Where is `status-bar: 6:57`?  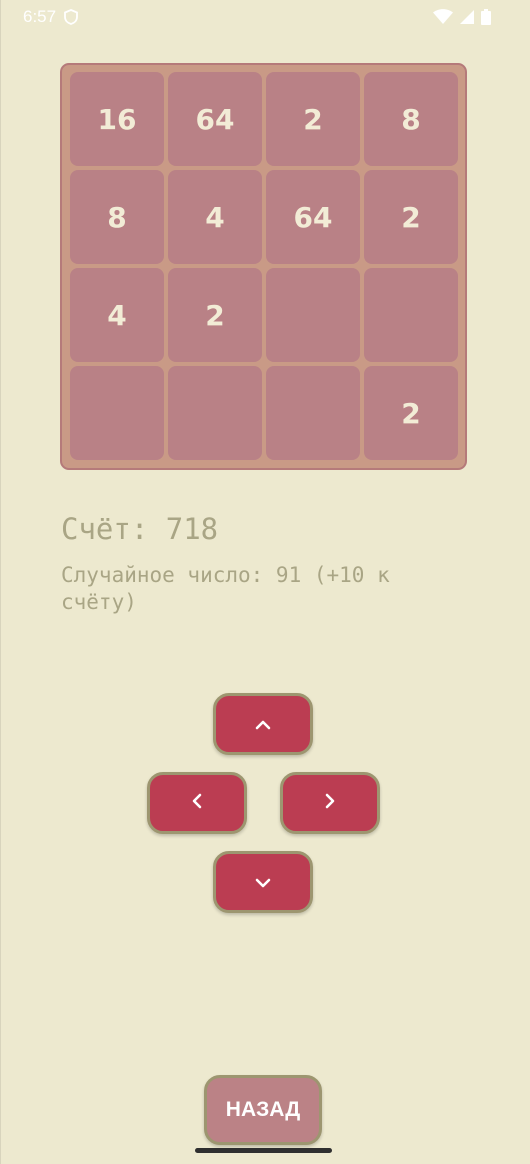 status-bar: 6:57 is located at coordinates (265, 17).